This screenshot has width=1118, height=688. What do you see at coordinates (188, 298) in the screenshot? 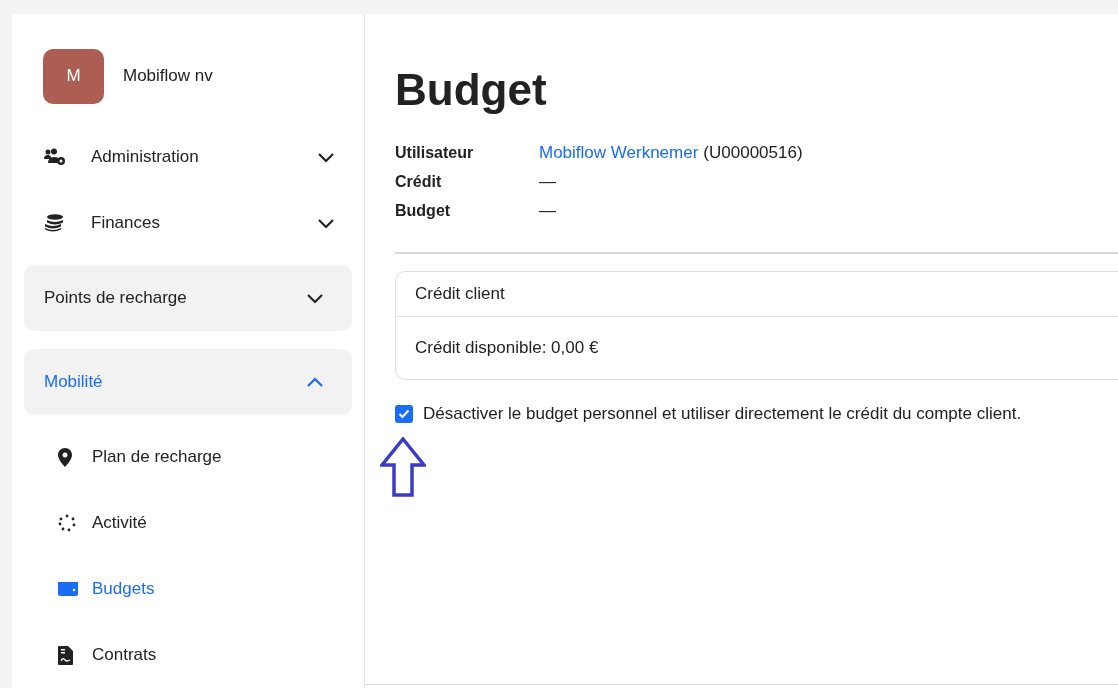
I see `menu-group: Points de recharge` at bounding box center [188, 298].